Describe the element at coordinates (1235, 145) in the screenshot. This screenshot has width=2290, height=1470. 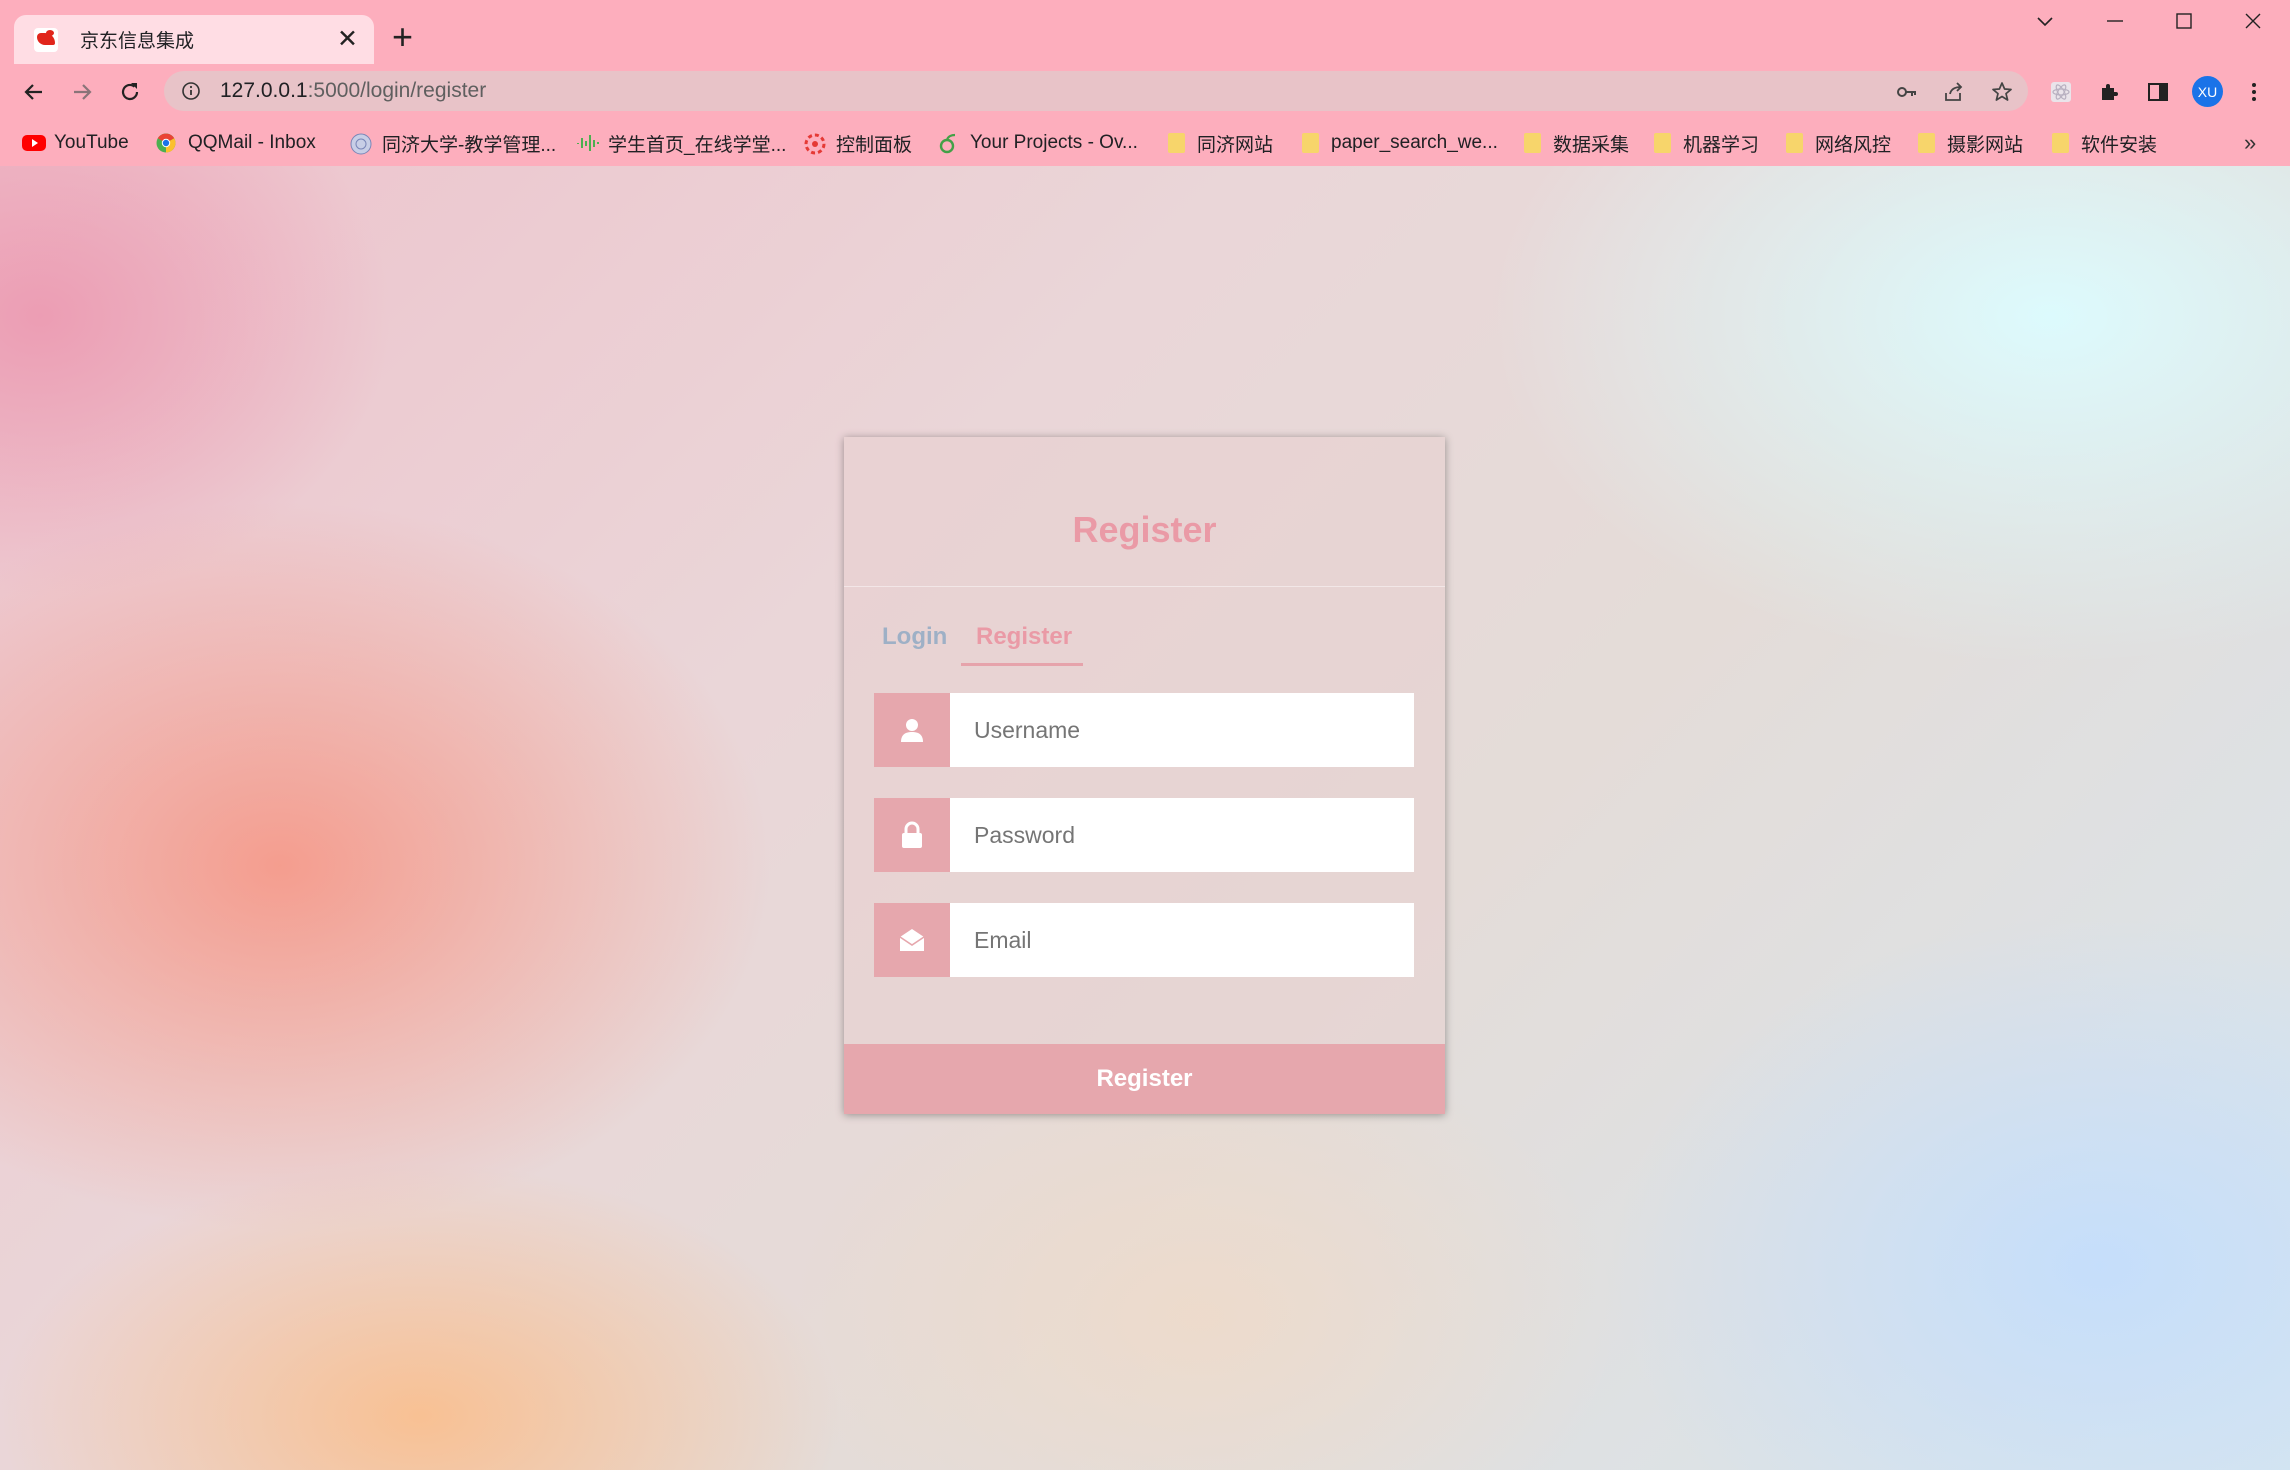
I see `bookmark-label: 同济网站` at that location.